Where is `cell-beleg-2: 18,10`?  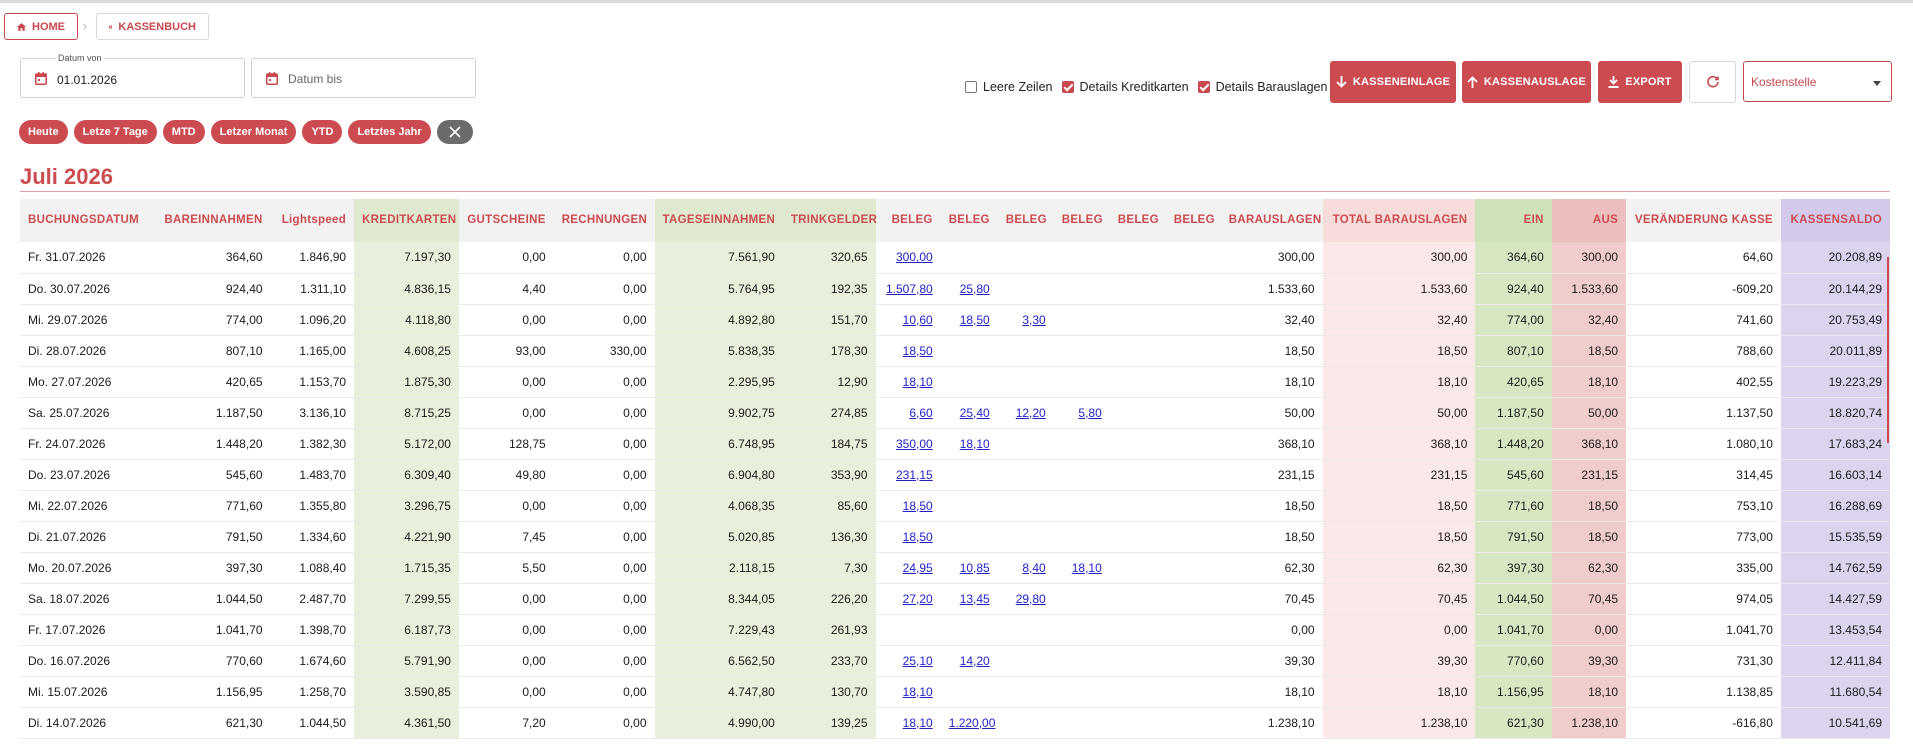
cell-beleg-2: 18,10 is located at coordinates (969, 444).